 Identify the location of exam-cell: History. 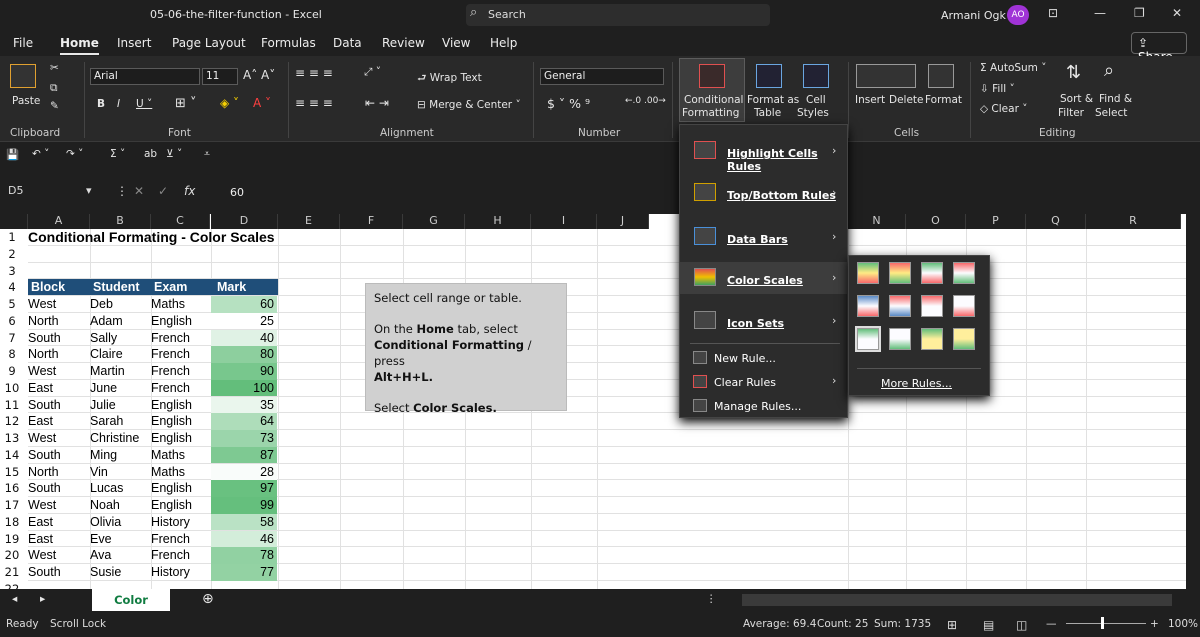
(170, 522).